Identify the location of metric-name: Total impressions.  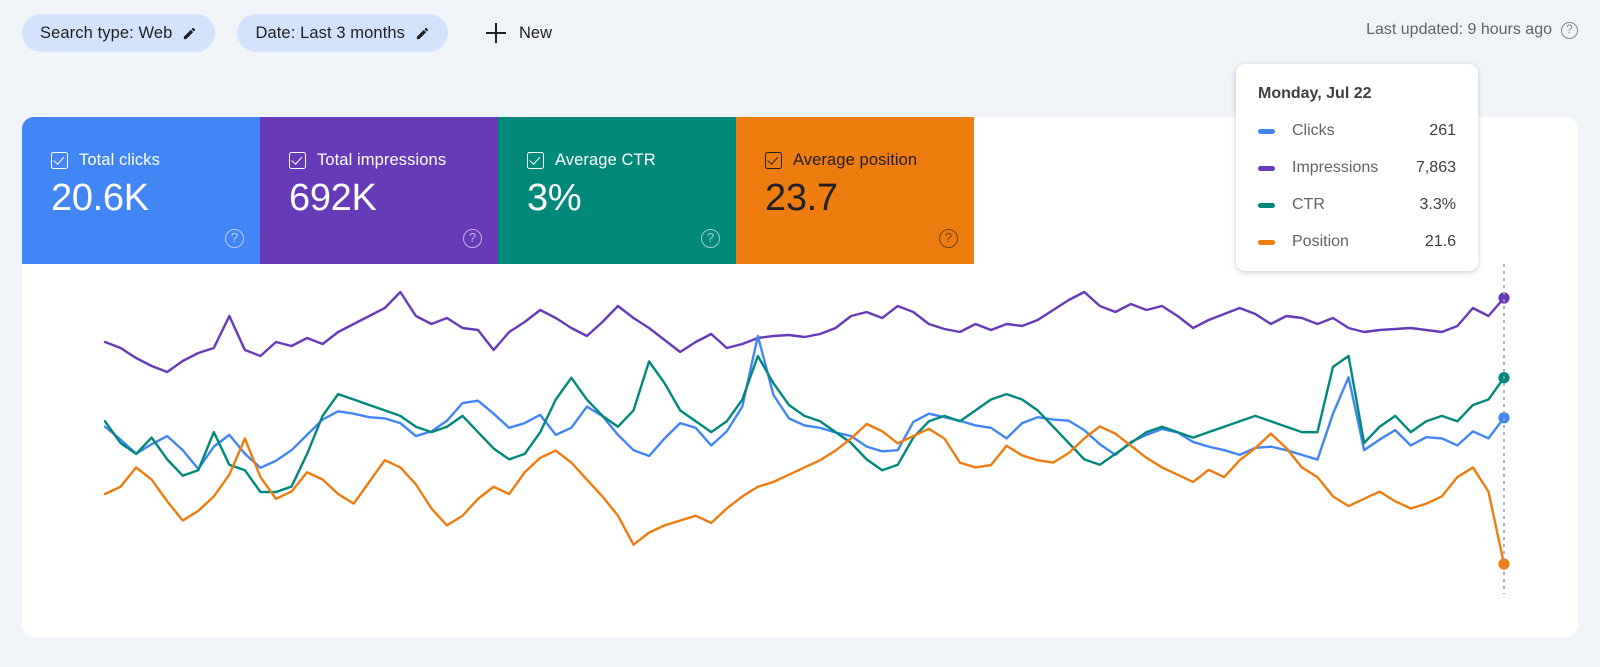
(382, 160).